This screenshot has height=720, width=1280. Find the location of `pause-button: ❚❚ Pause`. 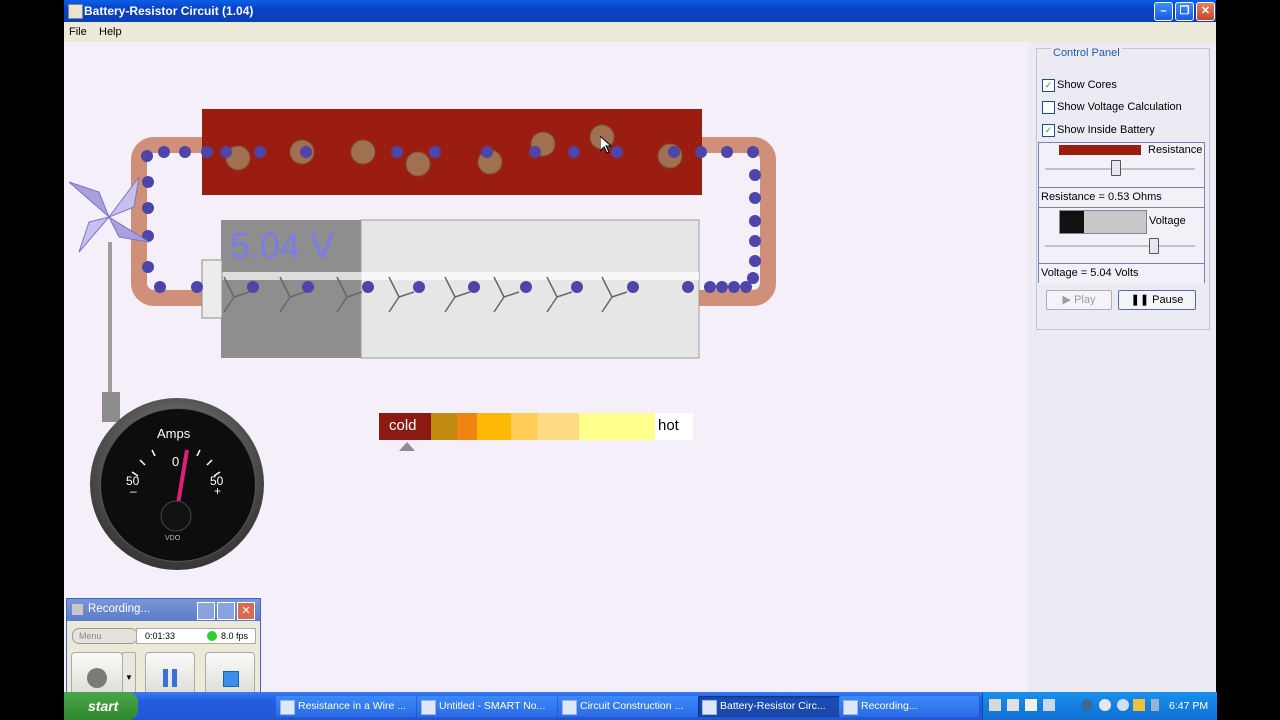

pause-button: ❚❚ Pause is located at coordinates (1157, 300).